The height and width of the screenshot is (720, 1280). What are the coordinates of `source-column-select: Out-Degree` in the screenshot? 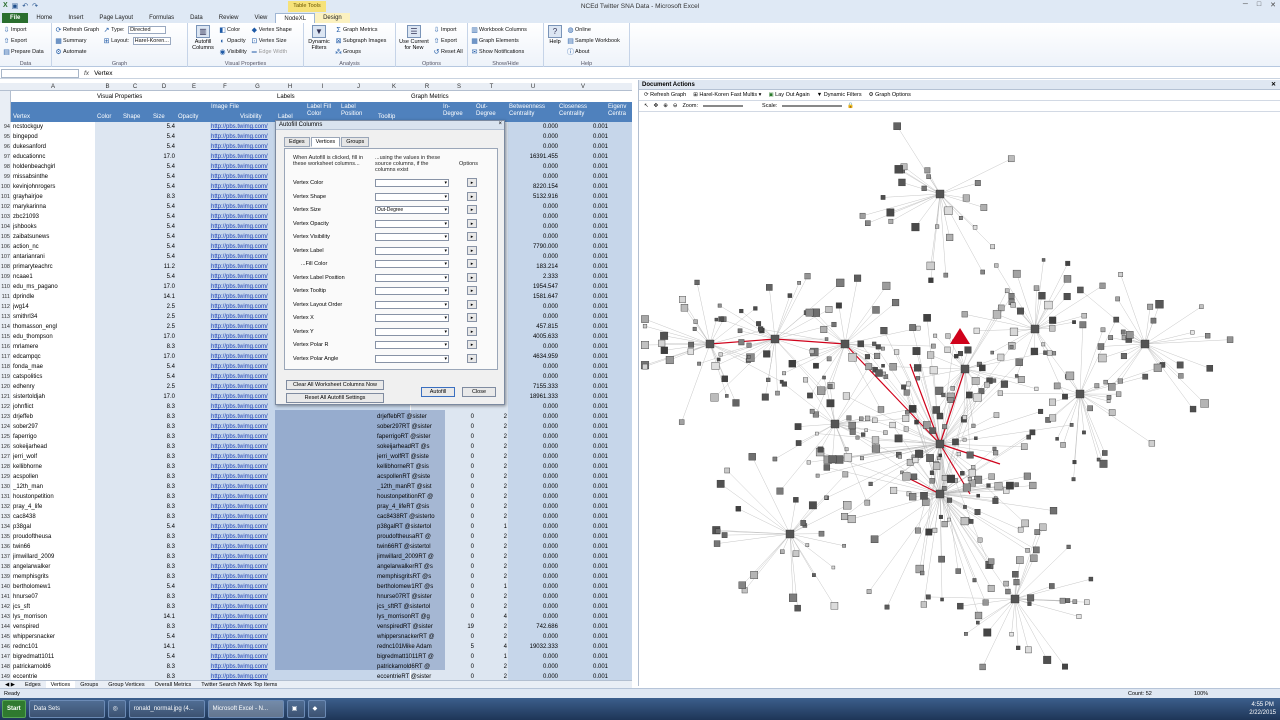 It's located at (412, 210).